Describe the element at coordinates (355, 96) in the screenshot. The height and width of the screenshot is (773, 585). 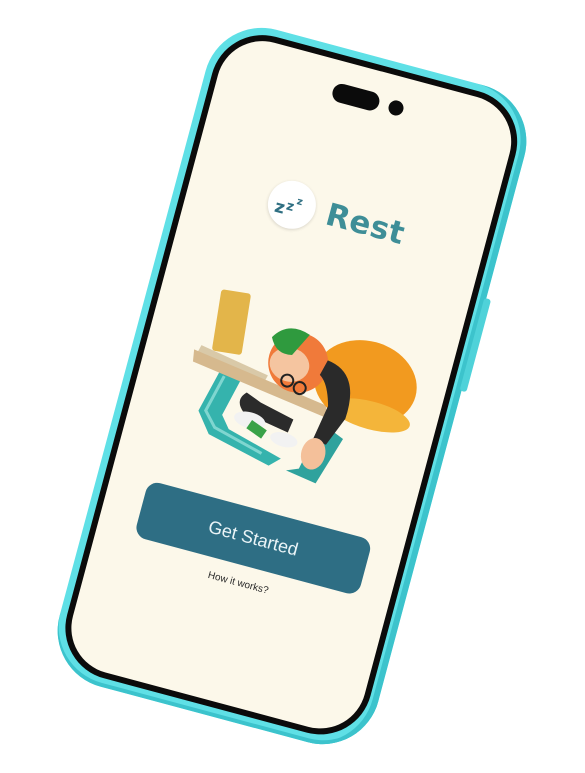
I see `island-pill` at that location.